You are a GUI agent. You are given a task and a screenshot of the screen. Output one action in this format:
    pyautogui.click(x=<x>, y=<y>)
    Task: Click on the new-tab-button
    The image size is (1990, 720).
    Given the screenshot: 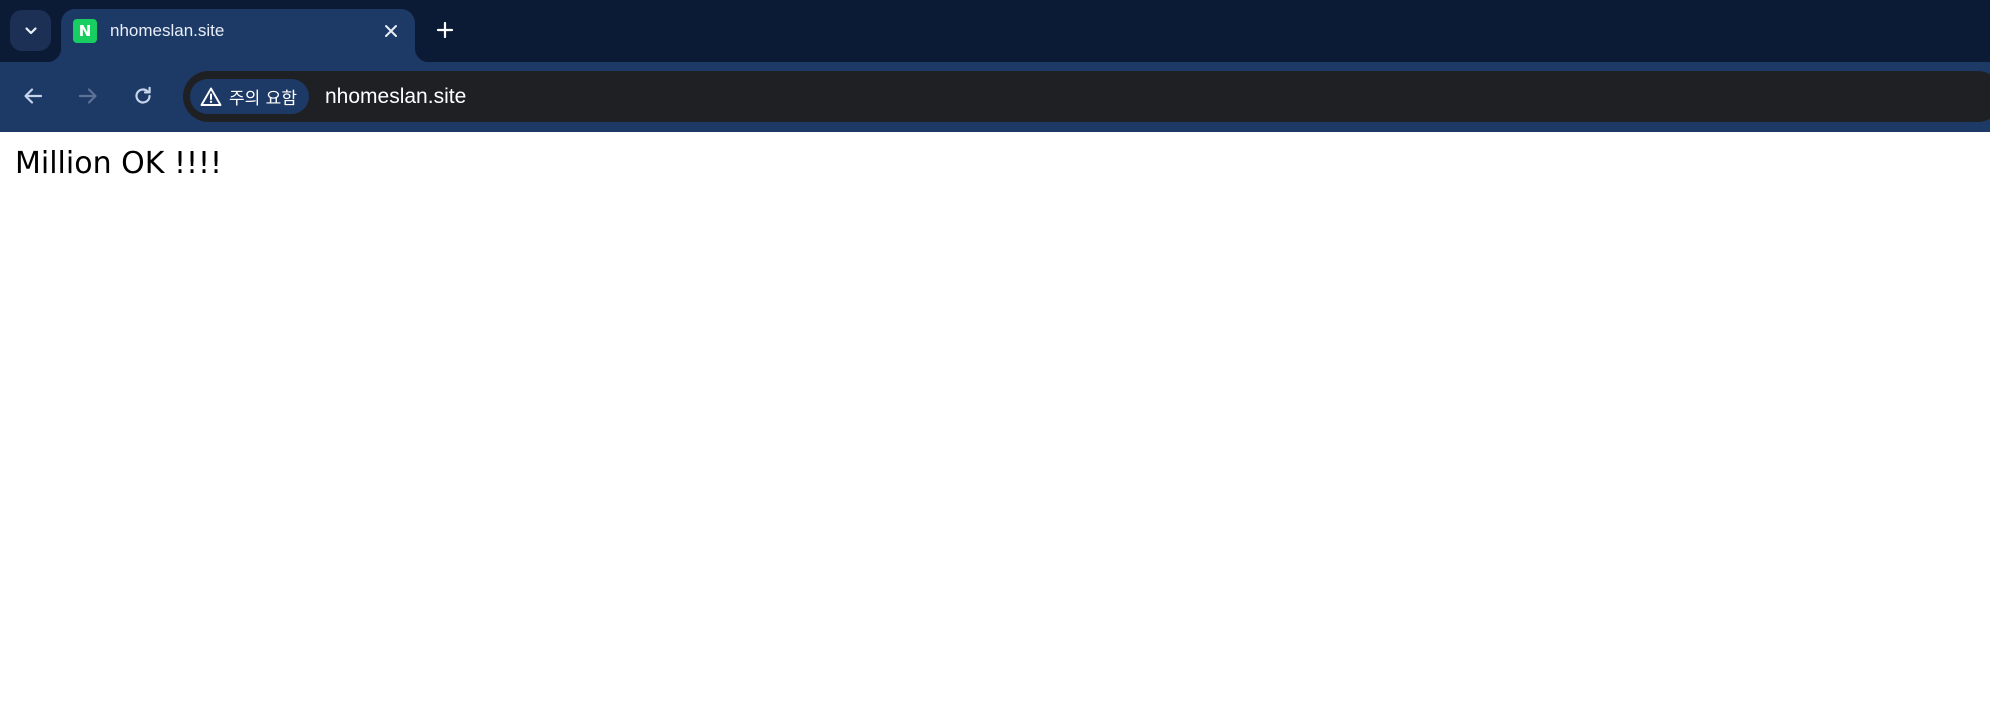 What is the action you would take?
    pyautogui.click(x=445, y=30)
    